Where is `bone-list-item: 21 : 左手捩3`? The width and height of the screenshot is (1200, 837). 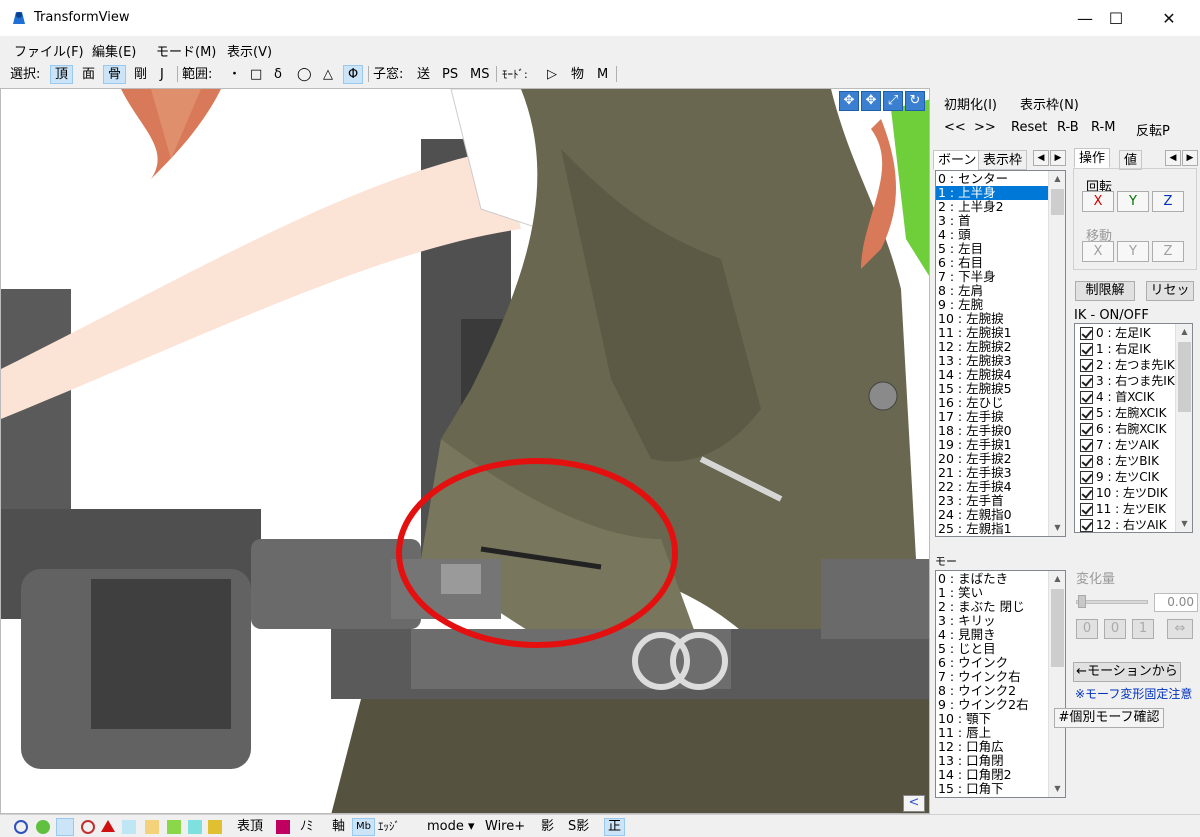
bone-list-item: 21 : 左手捩3 is located at coordinates (1000, 473).